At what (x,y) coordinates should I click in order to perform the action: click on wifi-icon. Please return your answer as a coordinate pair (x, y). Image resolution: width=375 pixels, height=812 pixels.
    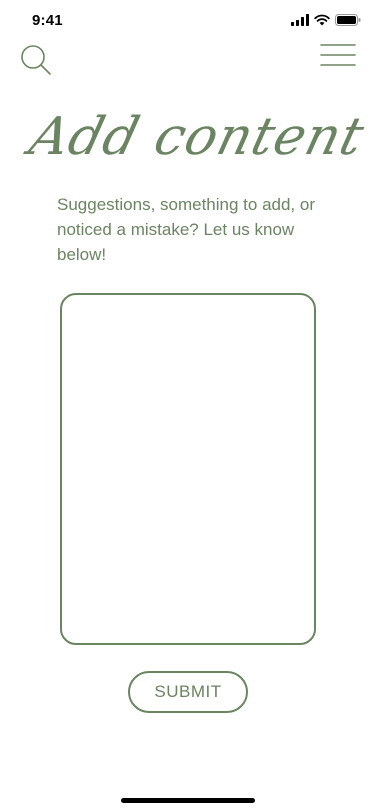
    Looking at the image, I should click on (322, 20).